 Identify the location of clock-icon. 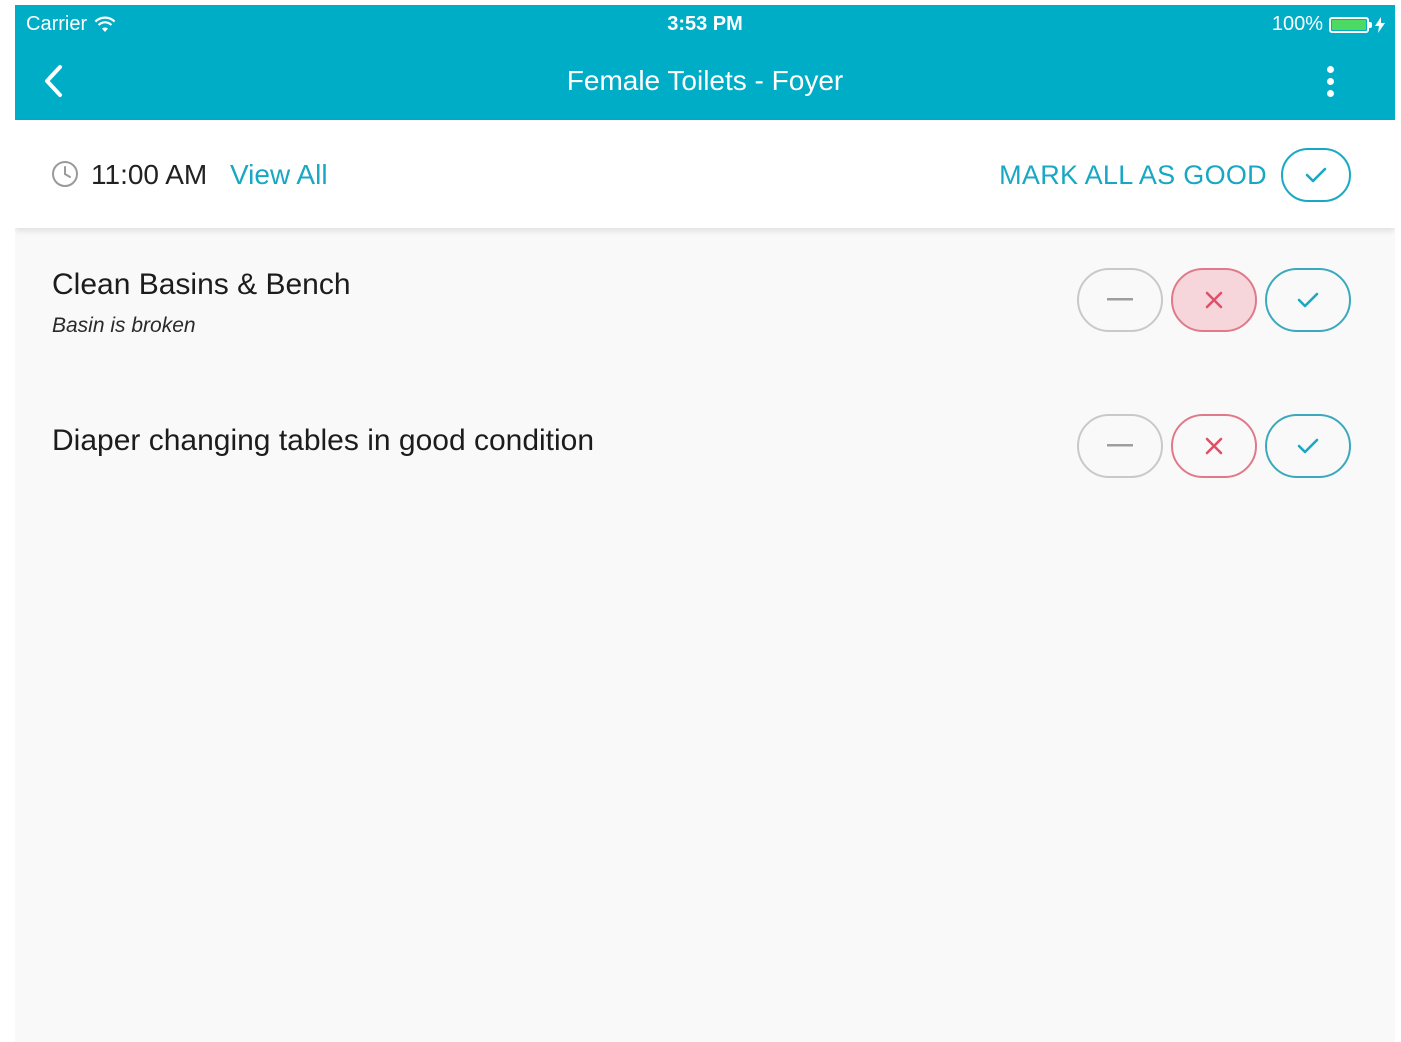
(65, 174).